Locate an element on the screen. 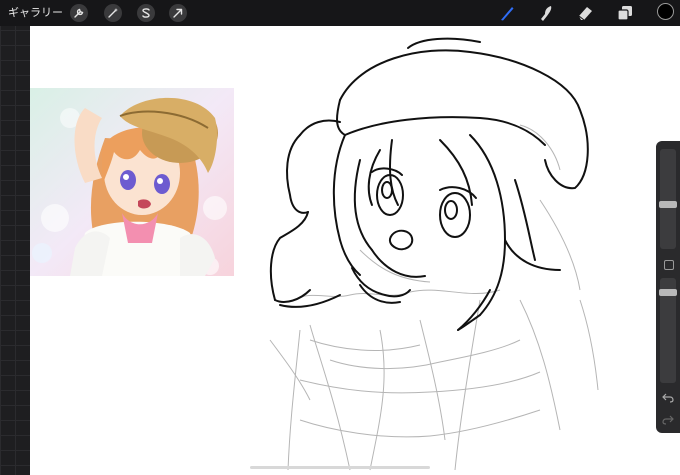 The image size is (680, 475). color-picker-button is located at coordinates (665, 11).